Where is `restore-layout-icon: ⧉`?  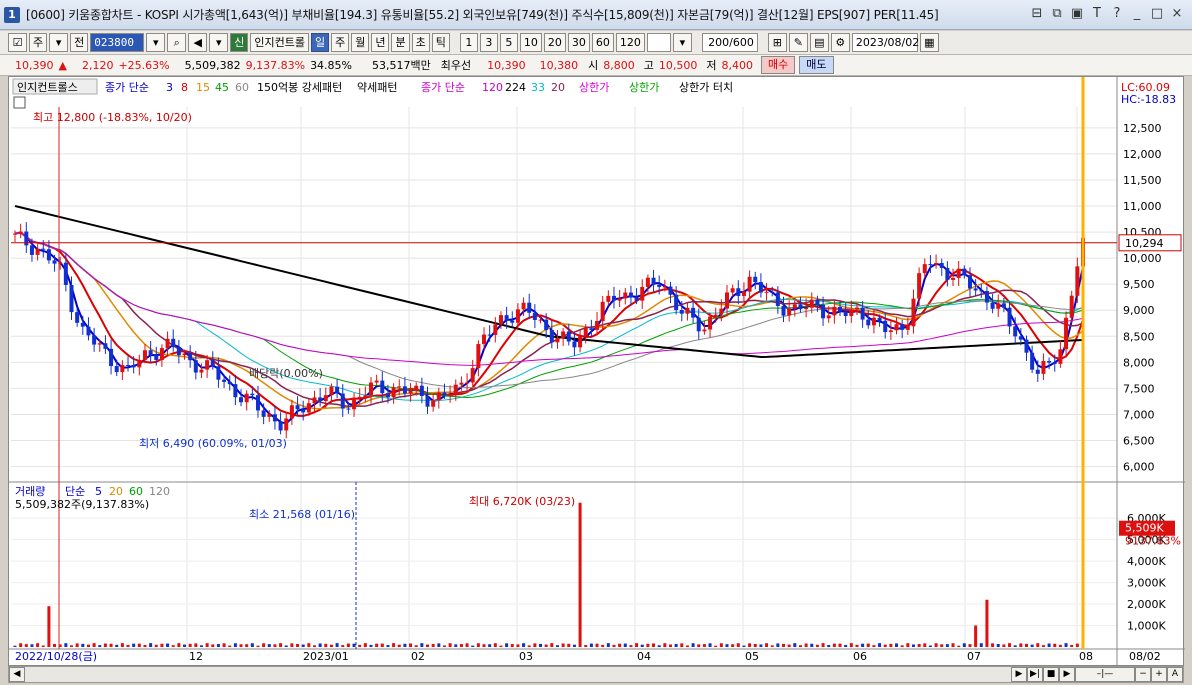
restore-layout-icon: ⧉ is located at coordinates (1057, 14).